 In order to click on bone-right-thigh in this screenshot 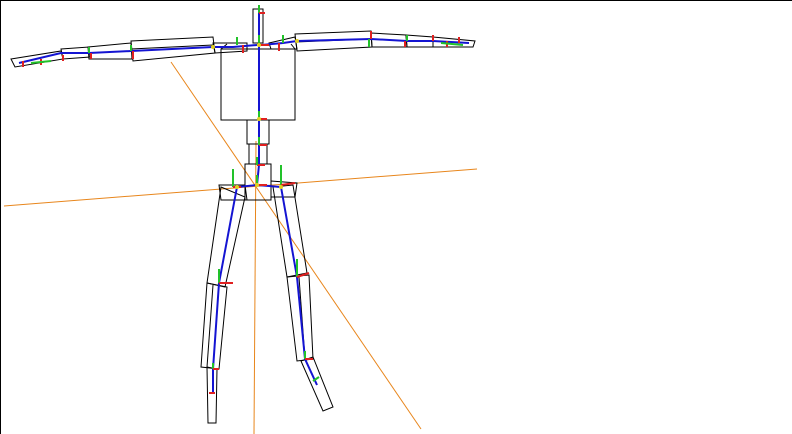, I will do `click(290, 231)`.